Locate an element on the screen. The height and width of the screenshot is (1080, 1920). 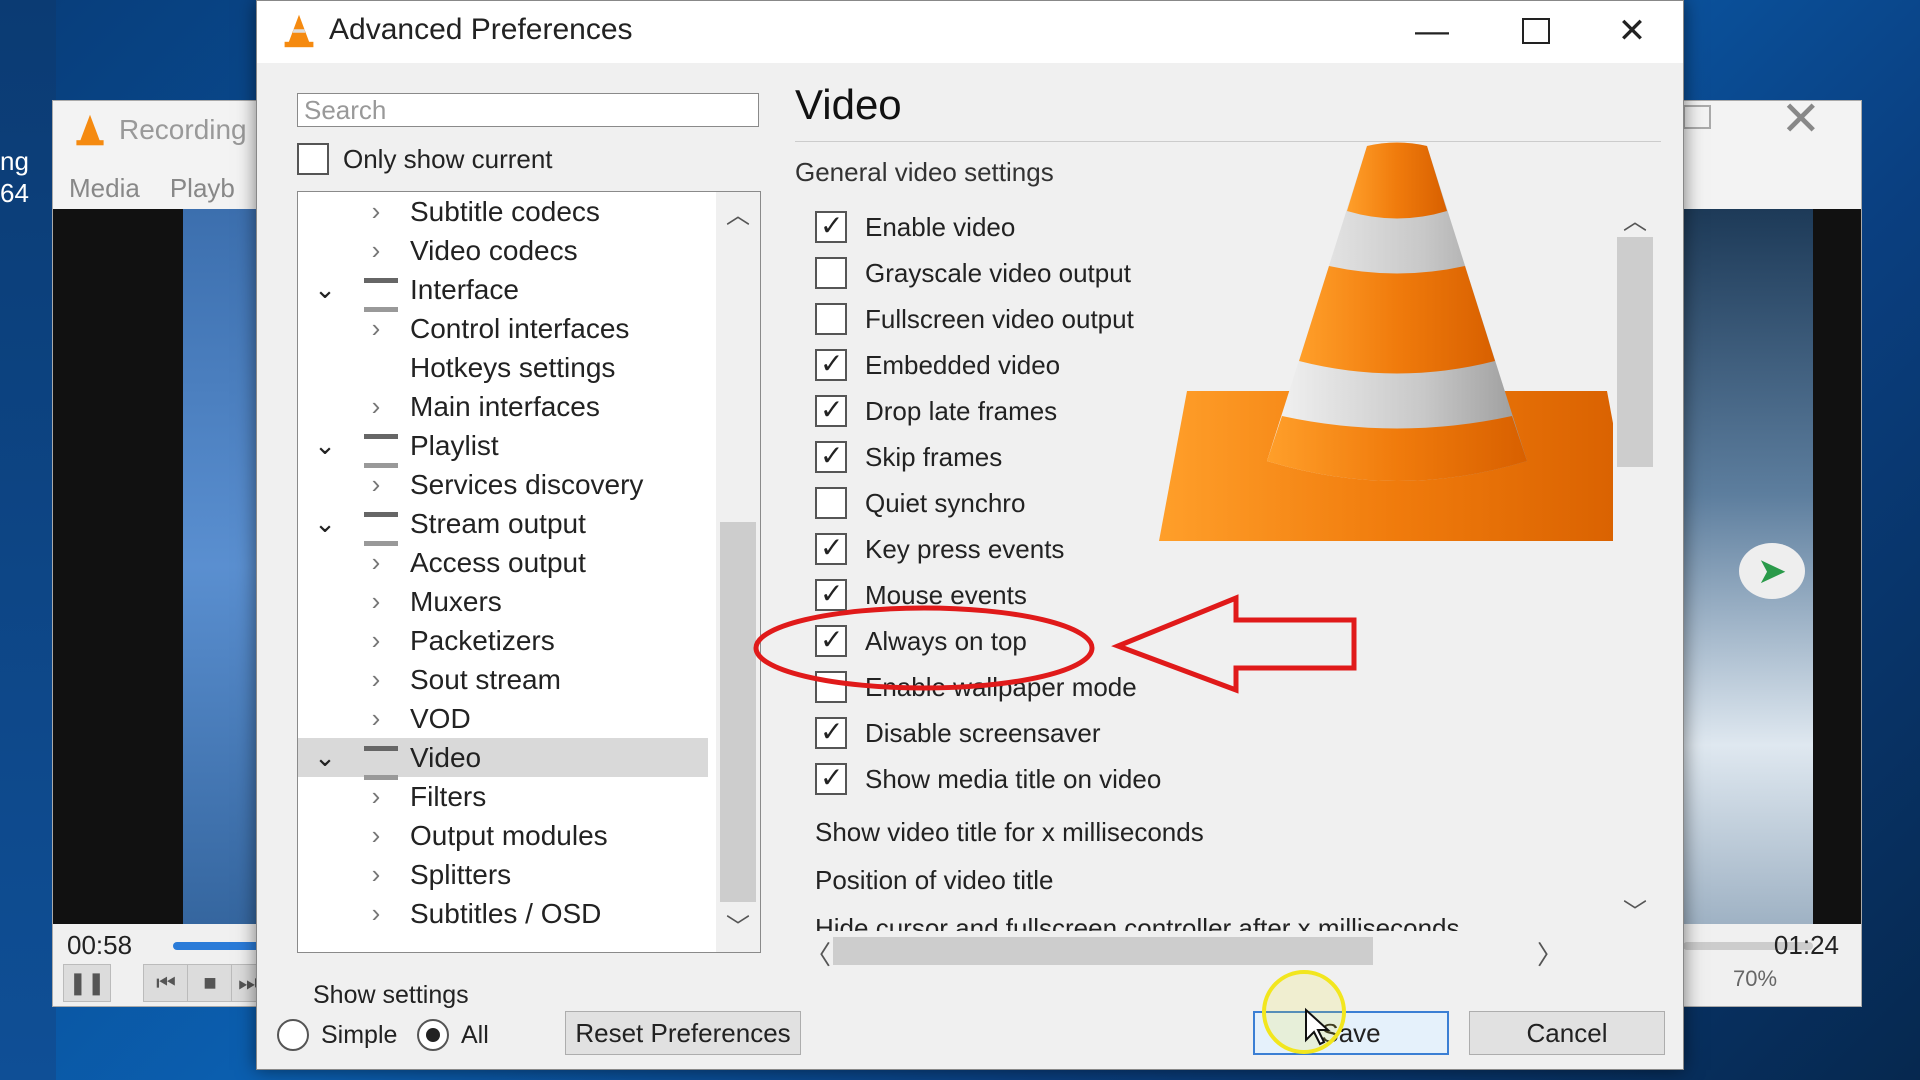
tree-item: › Services discovery is located at coordinates (503, 484).